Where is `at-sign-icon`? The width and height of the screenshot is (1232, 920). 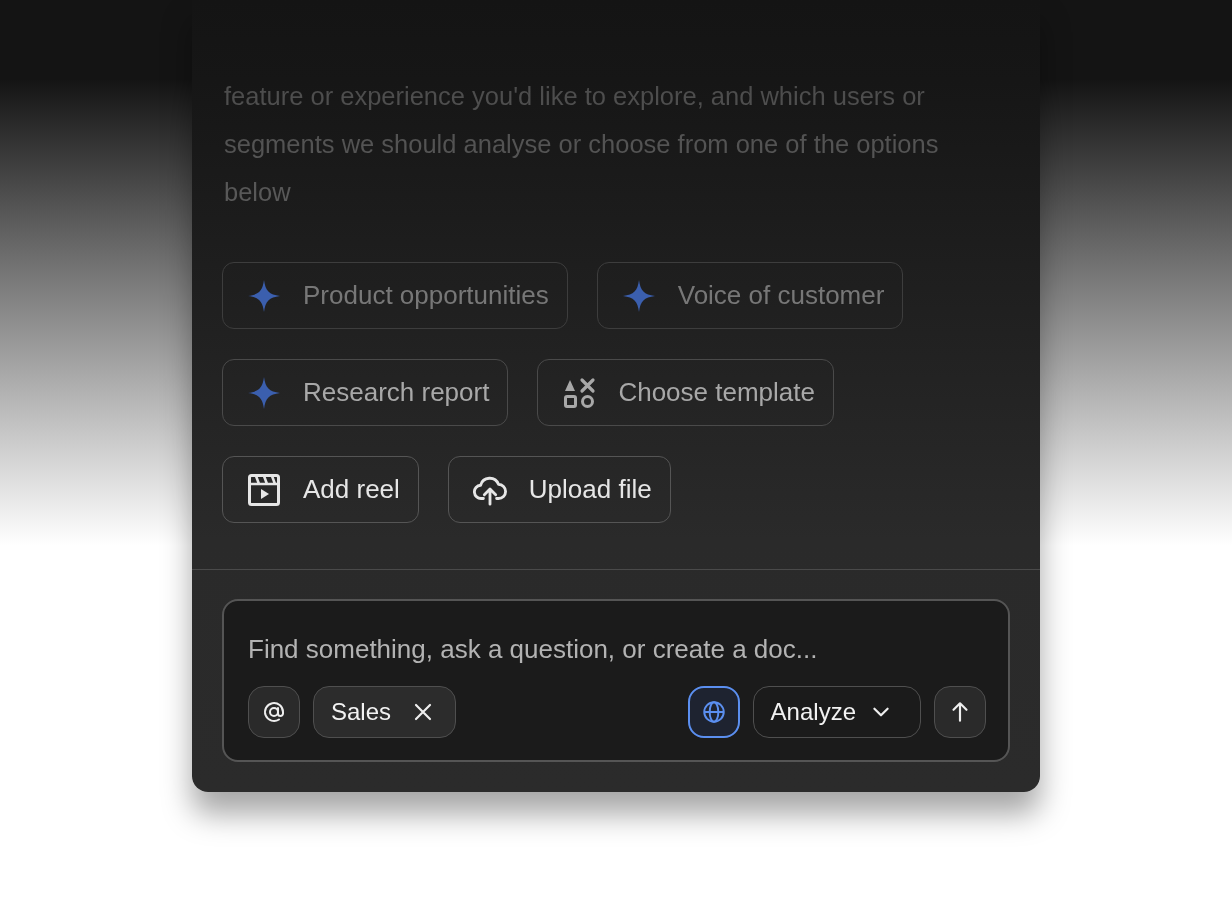 at-sign-icon is located at coordinates (274, 712).